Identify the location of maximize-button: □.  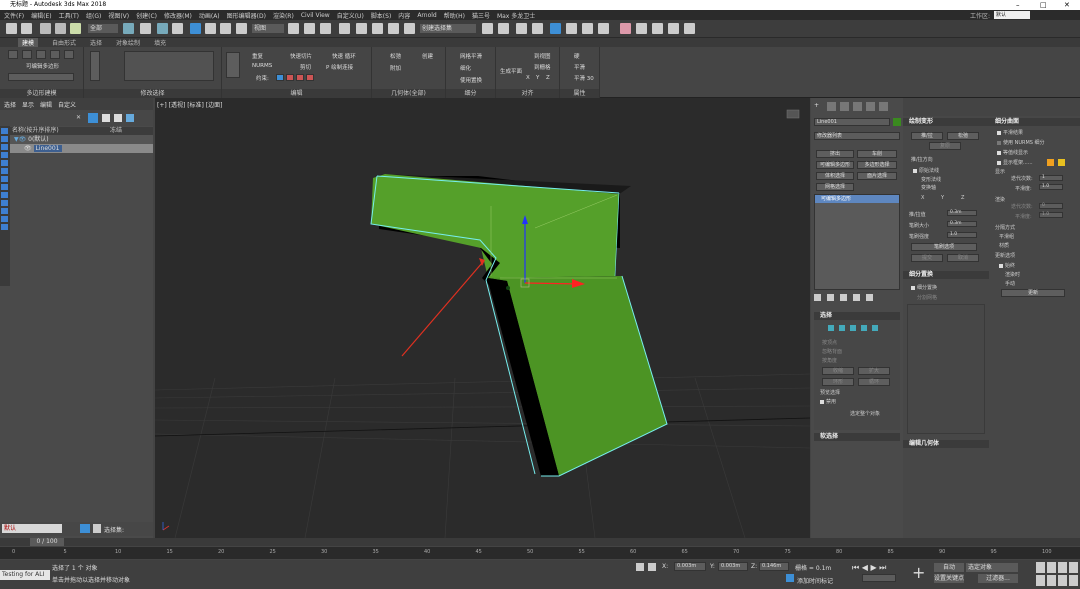
(1043, 5).